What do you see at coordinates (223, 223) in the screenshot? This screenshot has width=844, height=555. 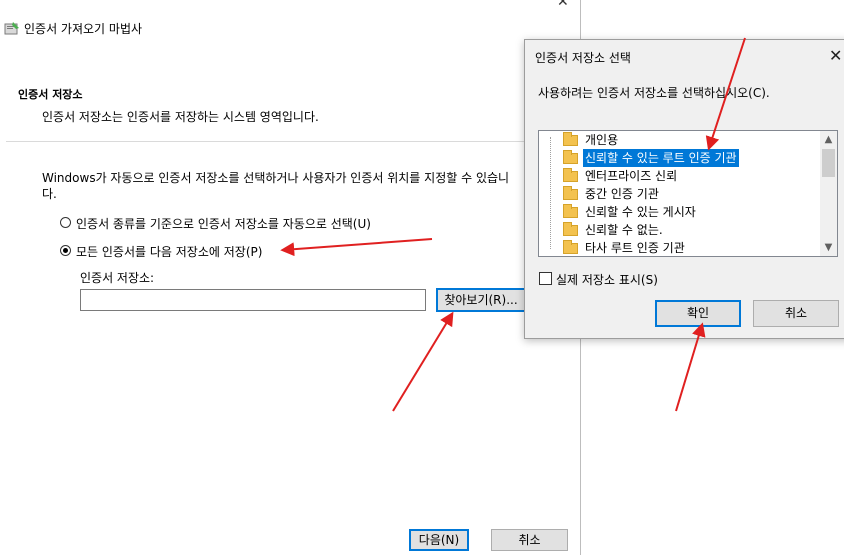 I see `auto-select-label: 인증서 종류를 기준으로 인증서 저장소를 자동으로 선택(U)` at bounding box center [223, 223].